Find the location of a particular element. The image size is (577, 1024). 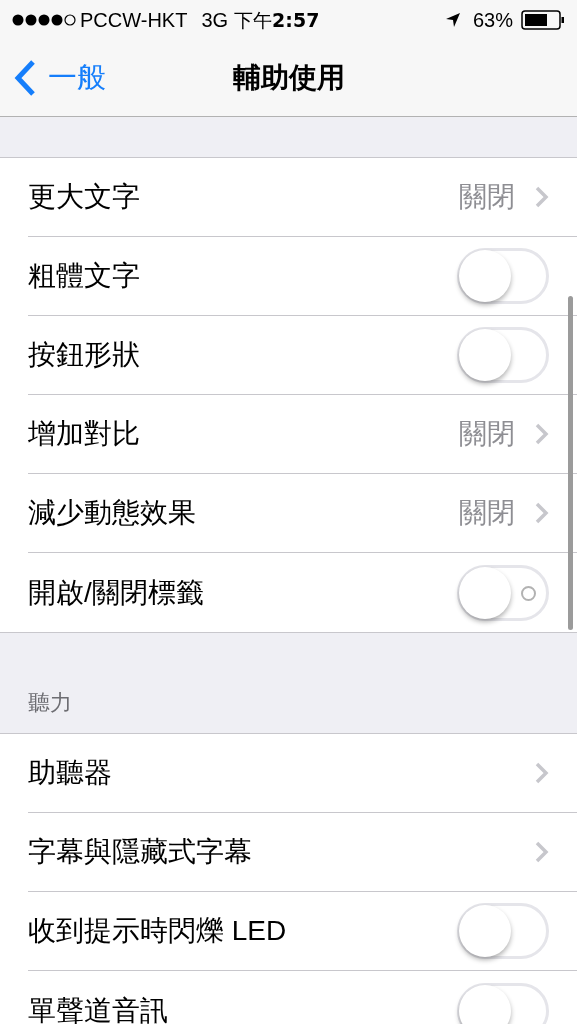

setting-label: 減少動態效果 is located at coordinates (112, 513).